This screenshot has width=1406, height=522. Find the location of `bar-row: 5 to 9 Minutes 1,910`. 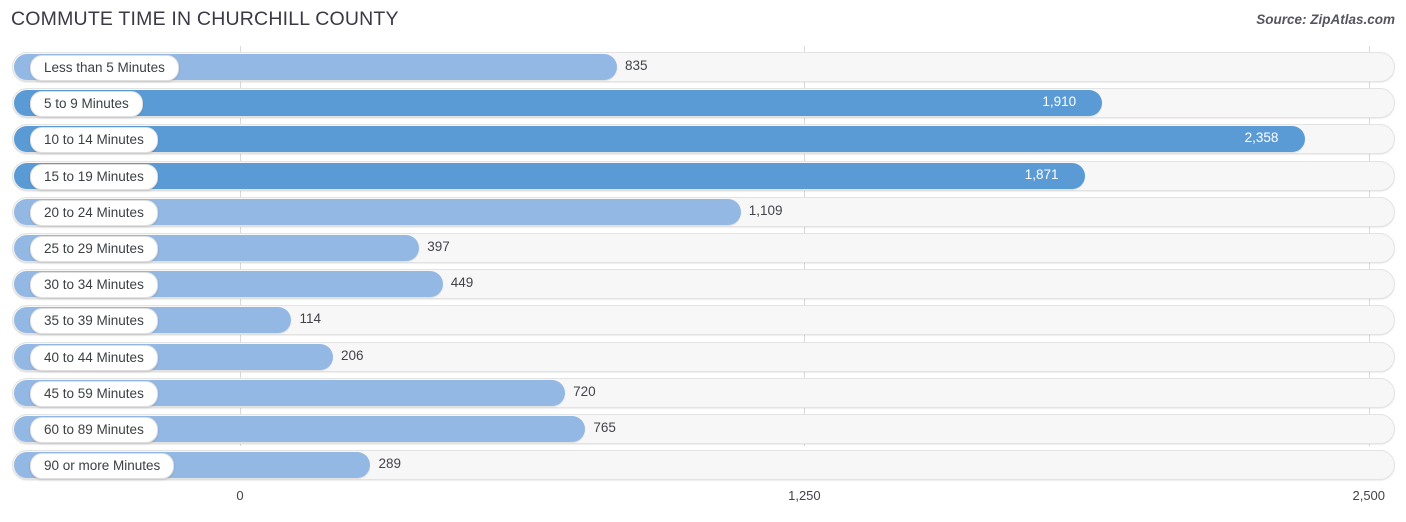

bar-row: 5 to 9 Minutes 1,910 is located at coordinates (703, 103).